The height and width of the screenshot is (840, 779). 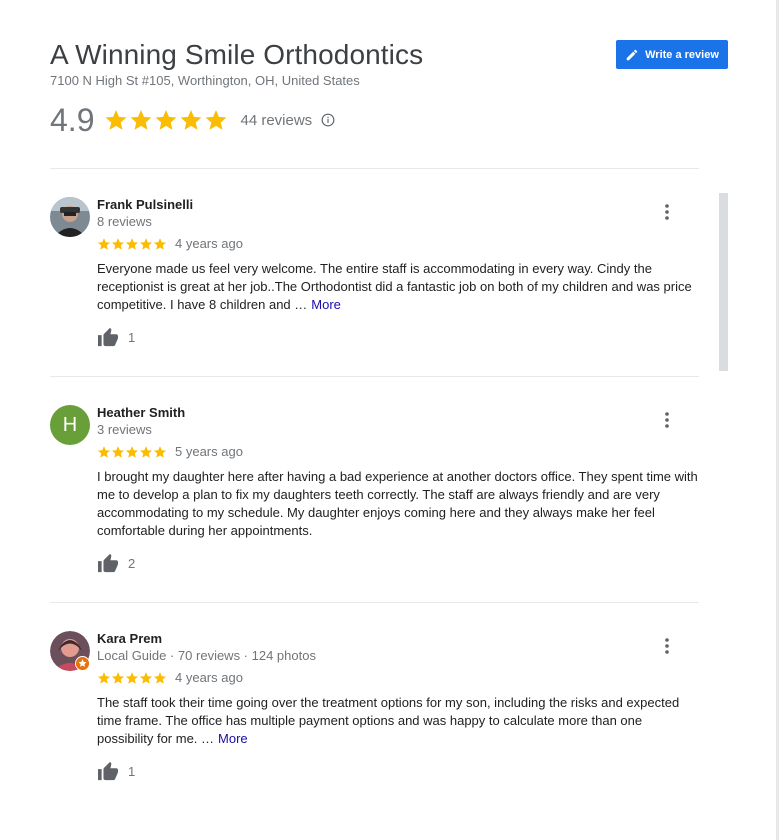 I want to click on write-review-label: Write a review, so click(x=682, y=54).